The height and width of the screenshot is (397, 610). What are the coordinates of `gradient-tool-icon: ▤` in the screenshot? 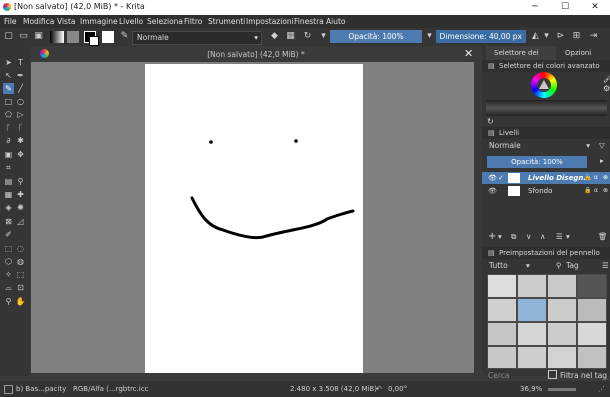 It's located at (8, 181).